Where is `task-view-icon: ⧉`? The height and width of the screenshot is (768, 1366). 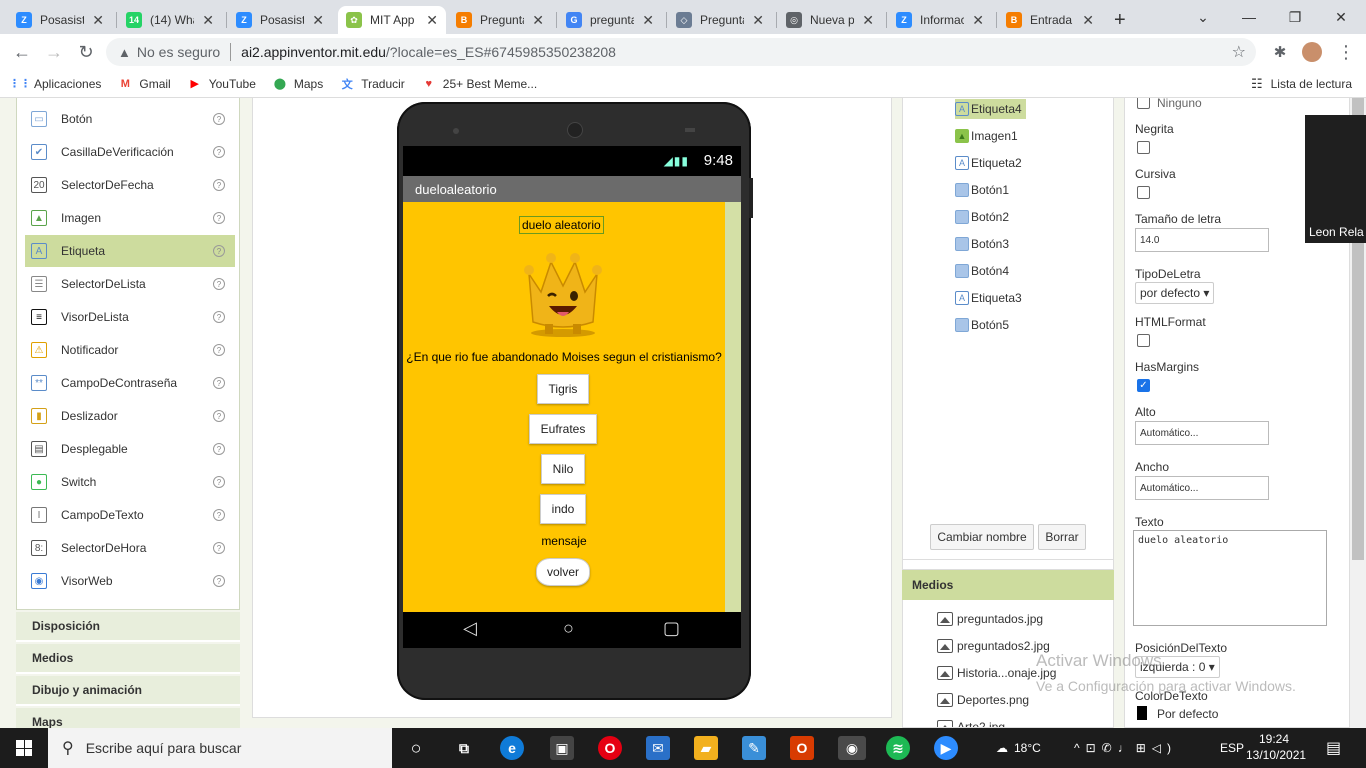 task-view-icon: ⧉ is located at coordinates (464, 748).